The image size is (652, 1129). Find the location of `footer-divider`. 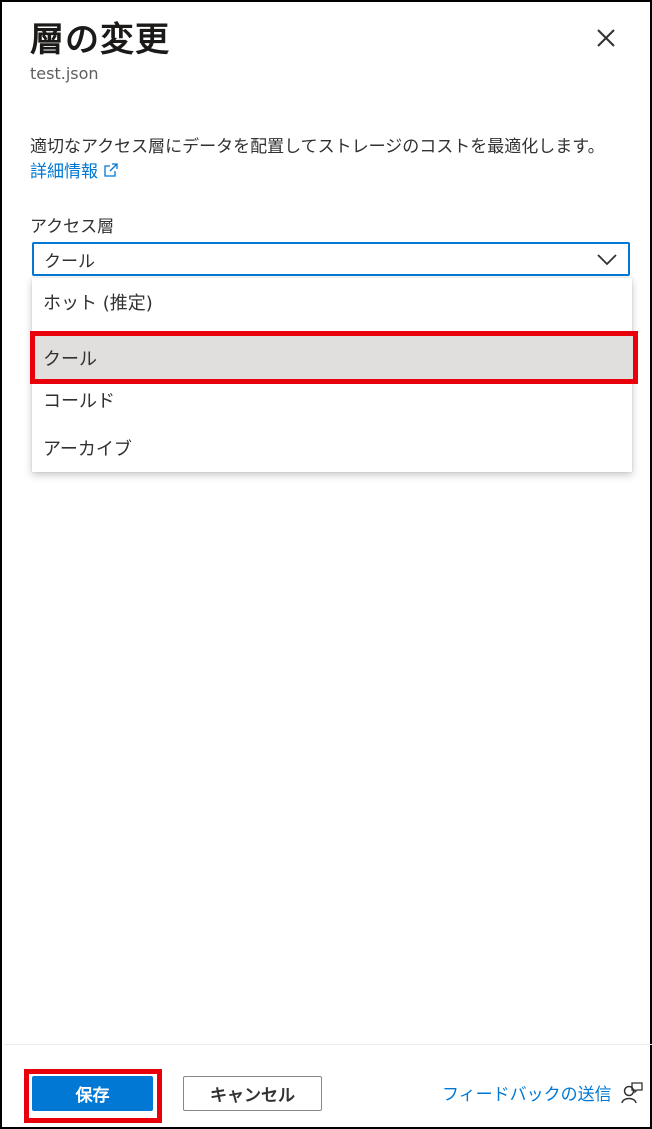

footer-divider is located at coordinates (328, 1044).